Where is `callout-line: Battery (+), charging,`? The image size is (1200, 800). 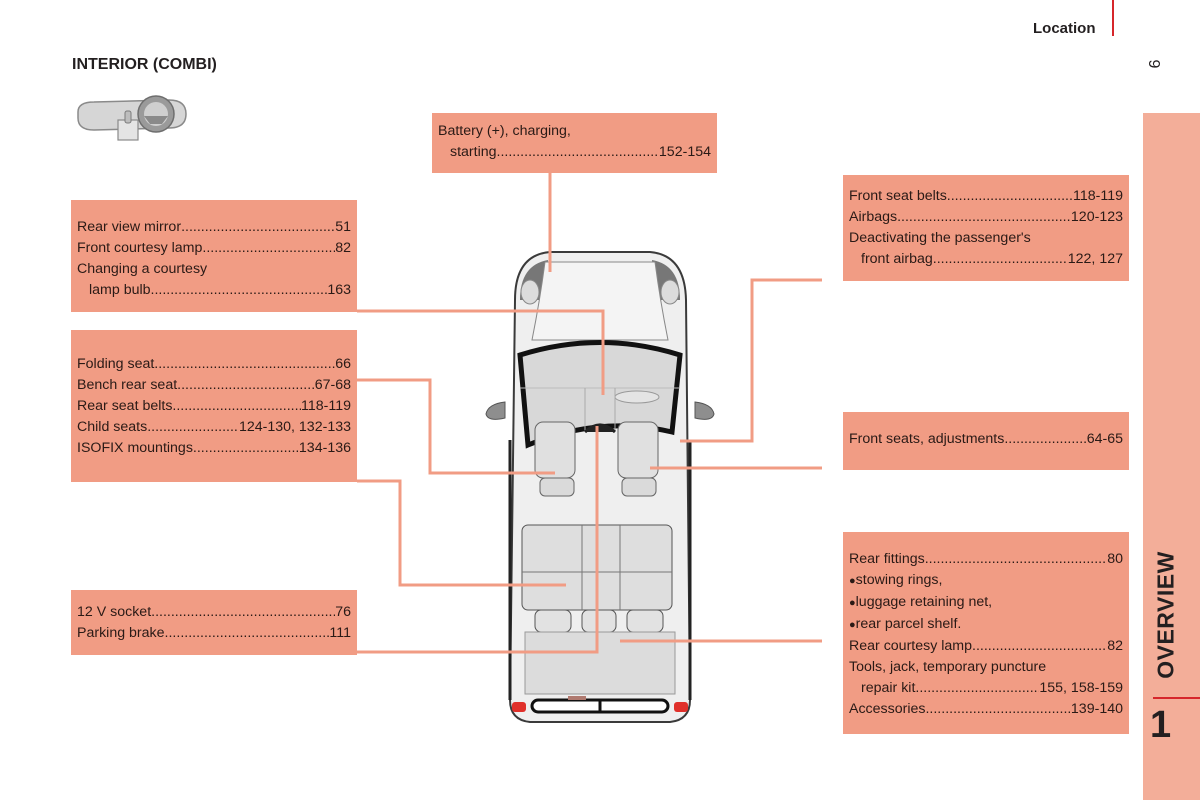
callout-line: Battery (+), charging, is located at coordinates (574, 131).